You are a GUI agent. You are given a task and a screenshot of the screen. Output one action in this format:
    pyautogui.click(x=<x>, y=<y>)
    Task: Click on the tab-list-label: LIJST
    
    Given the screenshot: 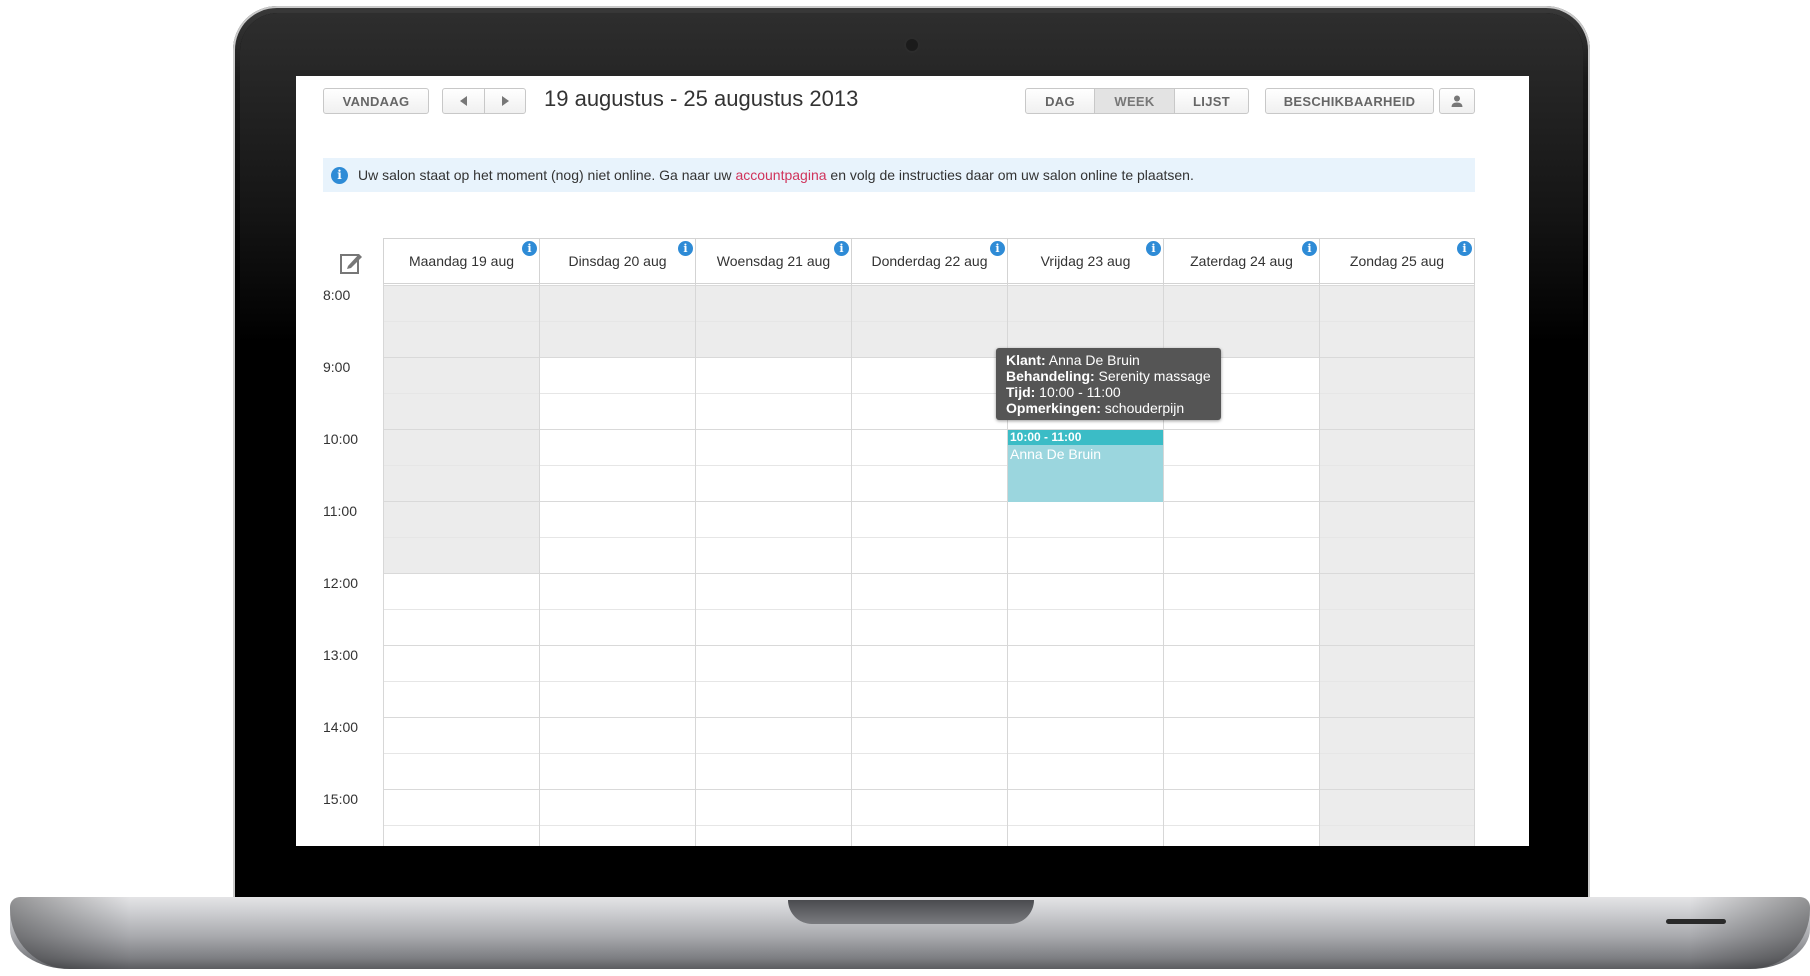 What is the action you would take?
    pyautogui.click(x=1211, y=101)
    